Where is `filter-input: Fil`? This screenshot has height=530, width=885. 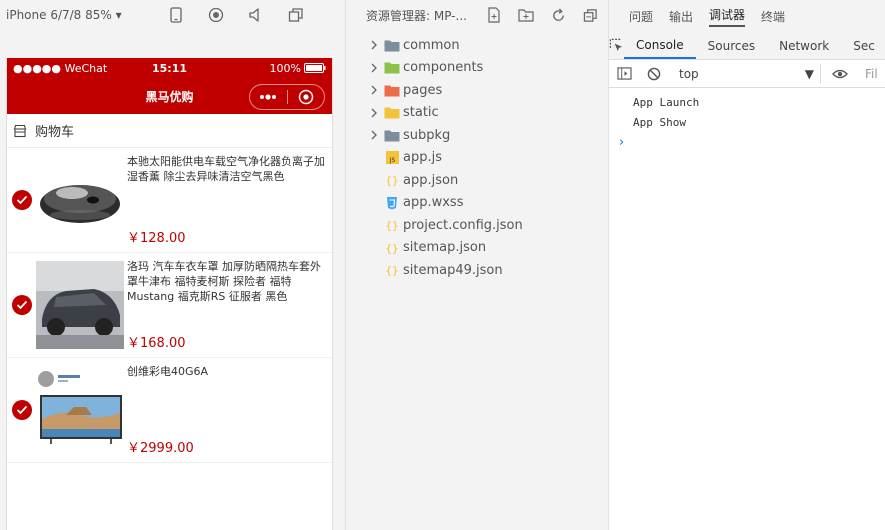 filter-input: Fil is located at coordinates (866, 74).